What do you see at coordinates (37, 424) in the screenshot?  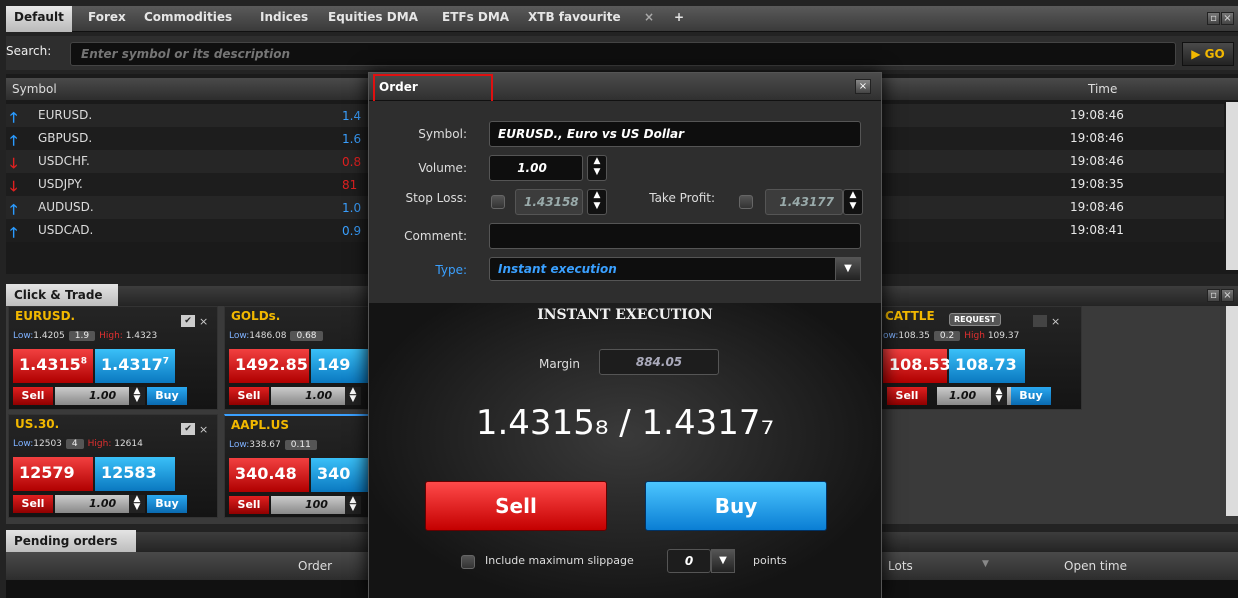 I see `tile-symbol: US.30.` at bounding box center [37, 424].